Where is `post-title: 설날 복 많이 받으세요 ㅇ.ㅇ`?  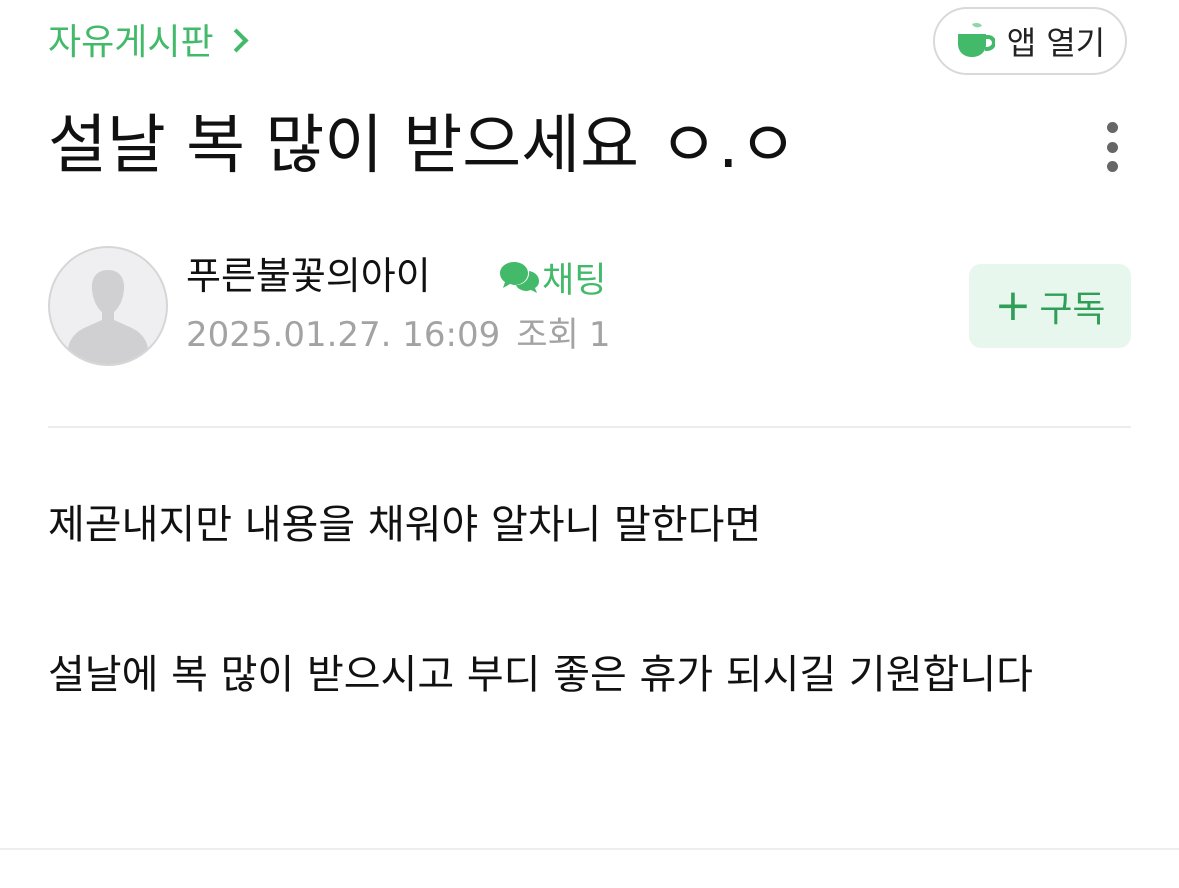
post-title: 설날 복 많이 받으세요 ㅇ.ㅇ is located at coordinates (423, 146).